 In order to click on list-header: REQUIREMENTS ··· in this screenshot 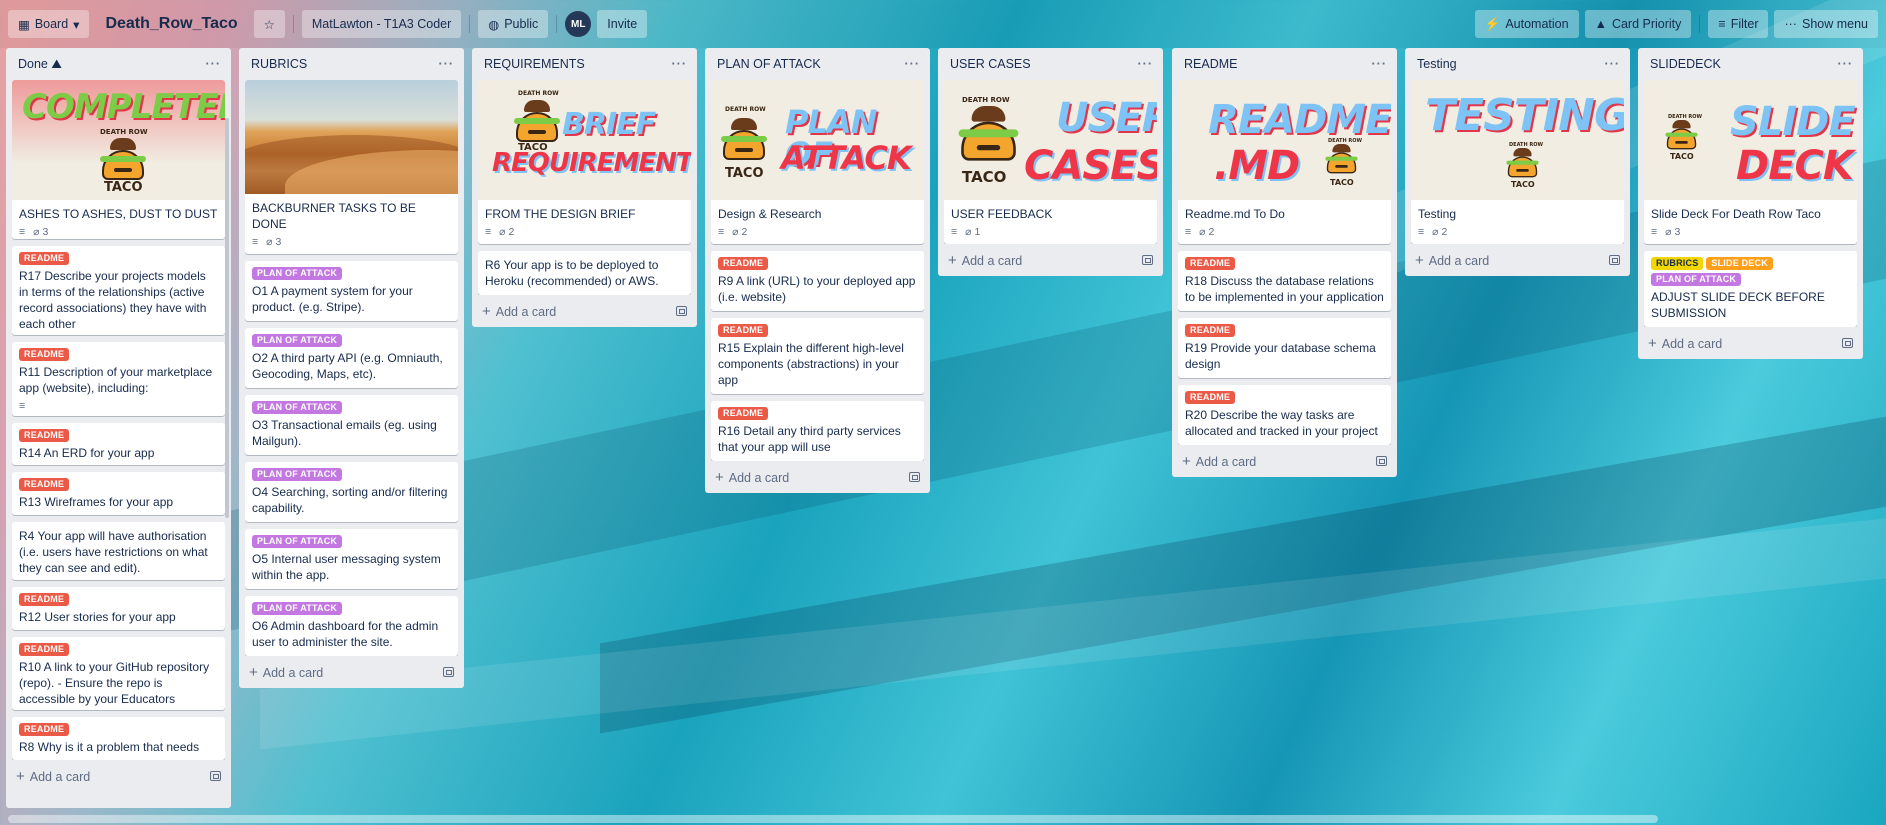, I will do `click(584, 64)`.